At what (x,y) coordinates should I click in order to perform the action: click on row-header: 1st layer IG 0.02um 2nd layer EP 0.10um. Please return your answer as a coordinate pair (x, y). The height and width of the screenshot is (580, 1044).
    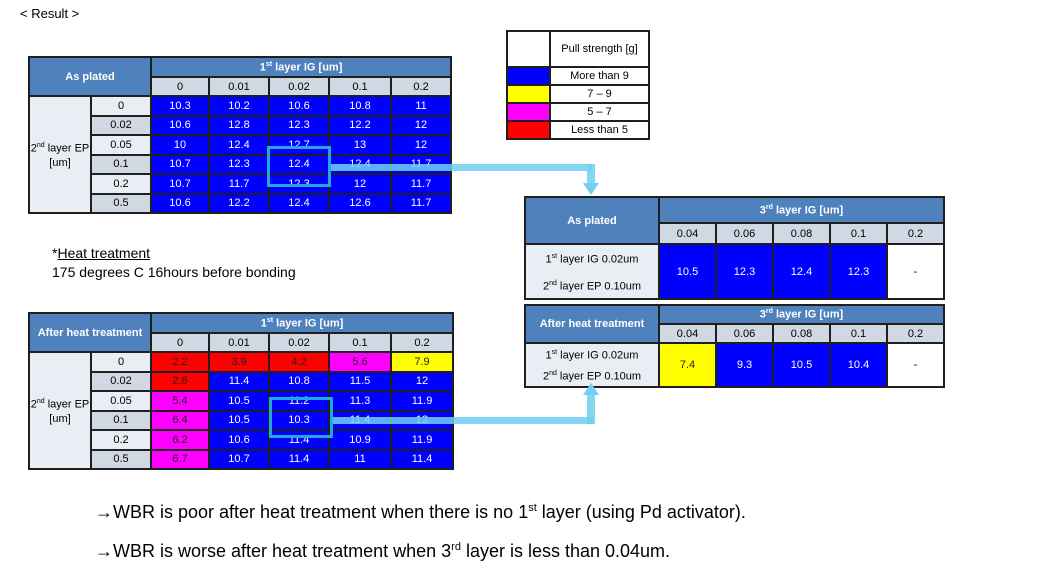
    Looking at the image, I should click on (592, 271).